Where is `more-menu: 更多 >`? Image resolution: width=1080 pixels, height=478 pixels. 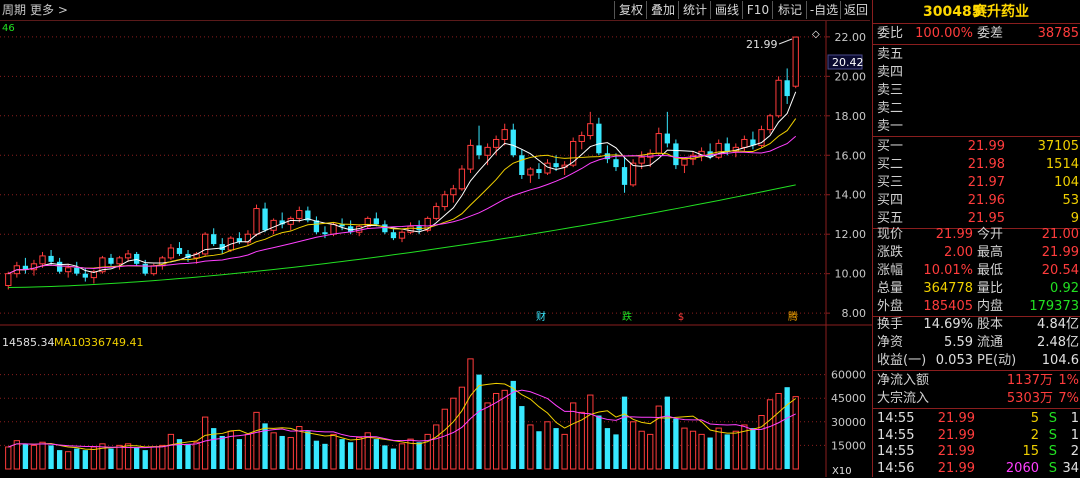 more-menu: 更多 > is located at coordinates (49, 10).